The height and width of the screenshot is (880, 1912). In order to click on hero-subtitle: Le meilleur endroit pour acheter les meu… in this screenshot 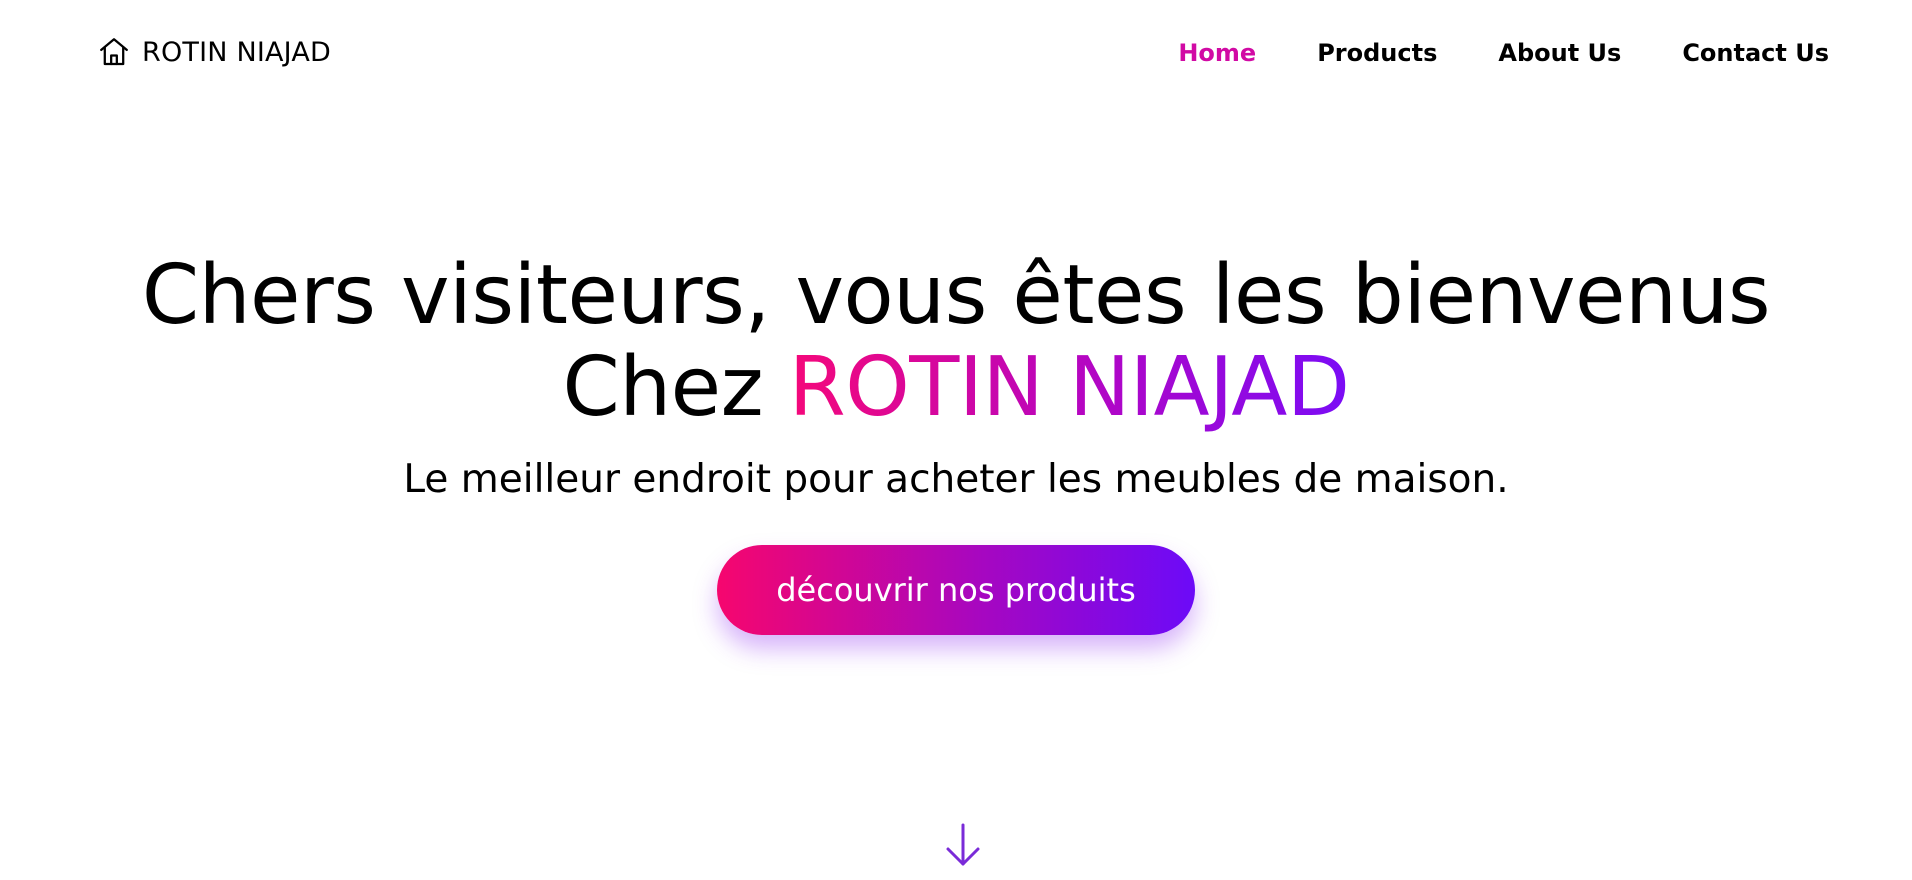, I will do `click(956, 479)`.